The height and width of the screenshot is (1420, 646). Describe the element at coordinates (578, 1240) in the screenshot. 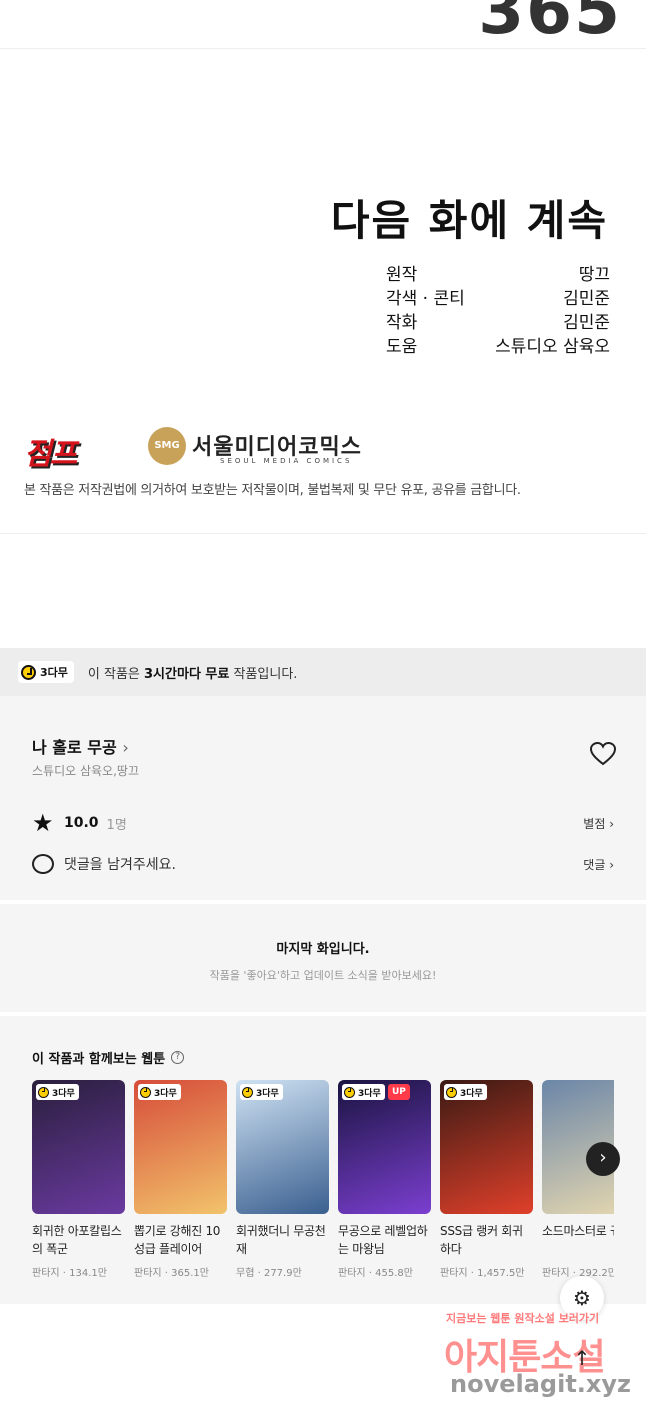

I see `card-title: 소드마스터로 귀` at that location.